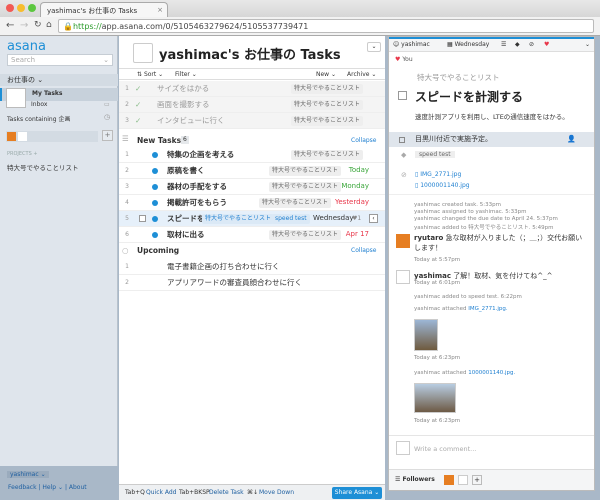  I want to click on completed-task-row: 3 ✓ インタビューに行く 特大号でやることリスト, so click(252, 121).